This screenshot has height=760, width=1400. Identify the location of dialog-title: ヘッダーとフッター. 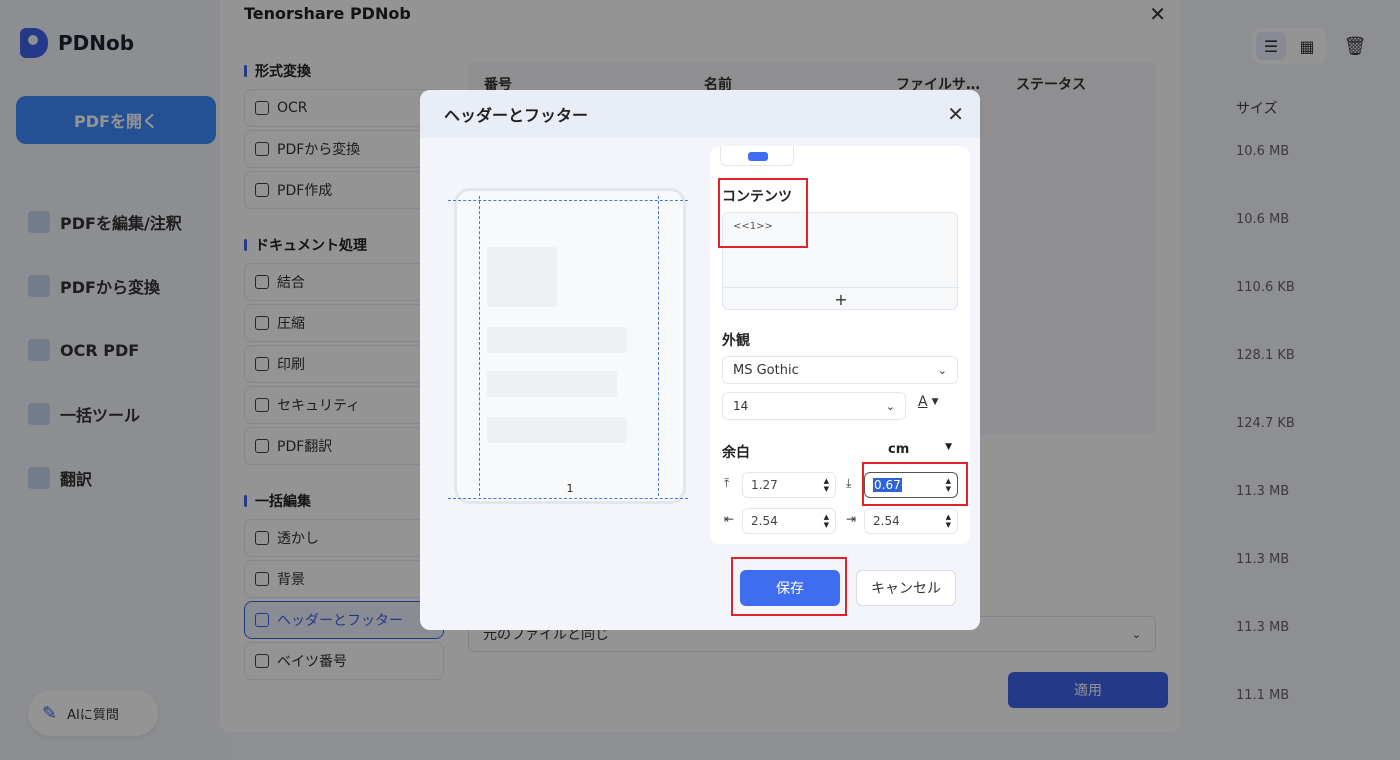
(516, 115).